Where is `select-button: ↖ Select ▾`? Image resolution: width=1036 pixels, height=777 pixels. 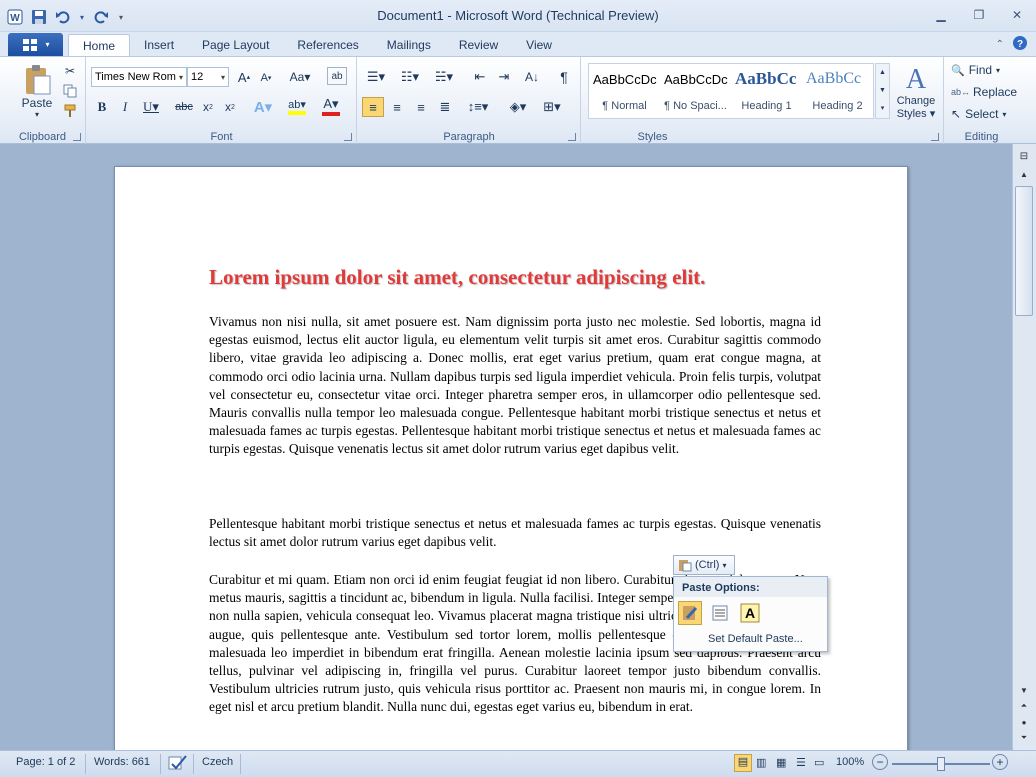 select-button: ↖ Select ▾ is located at coordinates (982, 114).